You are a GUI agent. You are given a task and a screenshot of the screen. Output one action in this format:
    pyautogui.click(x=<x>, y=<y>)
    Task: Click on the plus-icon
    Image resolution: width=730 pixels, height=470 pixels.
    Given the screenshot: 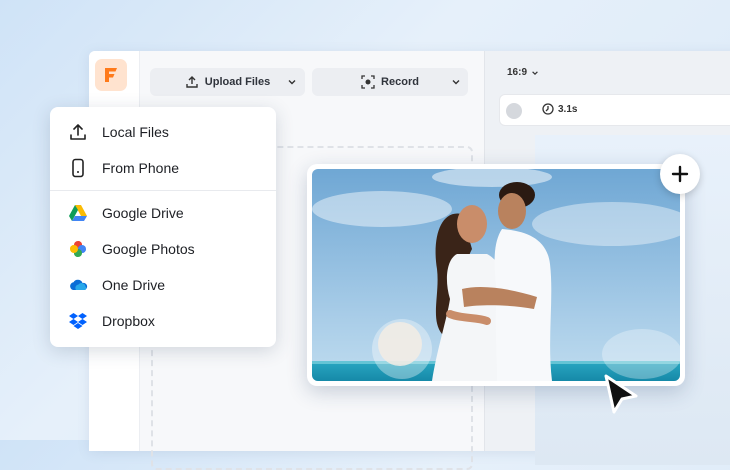 What is the action you would take?
    pyautogui.click(x=680, y=174)
    